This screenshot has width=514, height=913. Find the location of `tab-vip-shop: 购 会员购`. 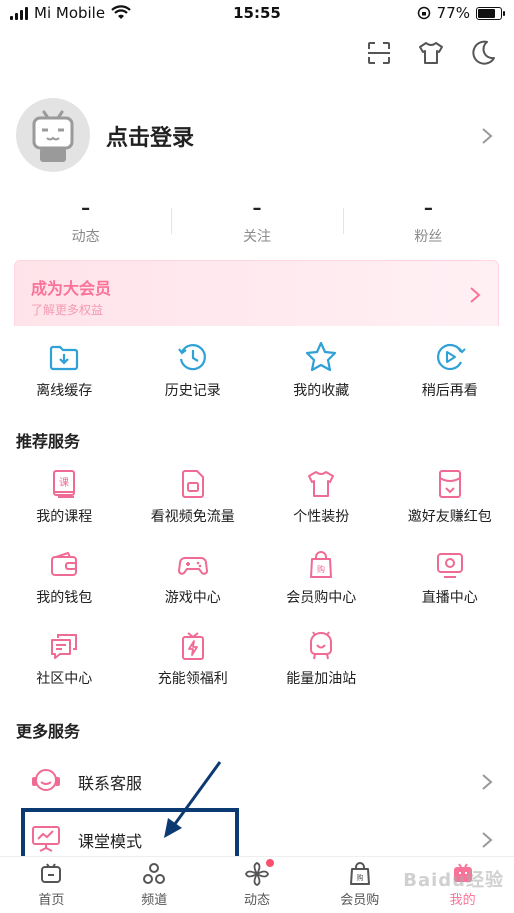

tab-vip-shop: 购 会员购 is located at coordinates (359, 885).